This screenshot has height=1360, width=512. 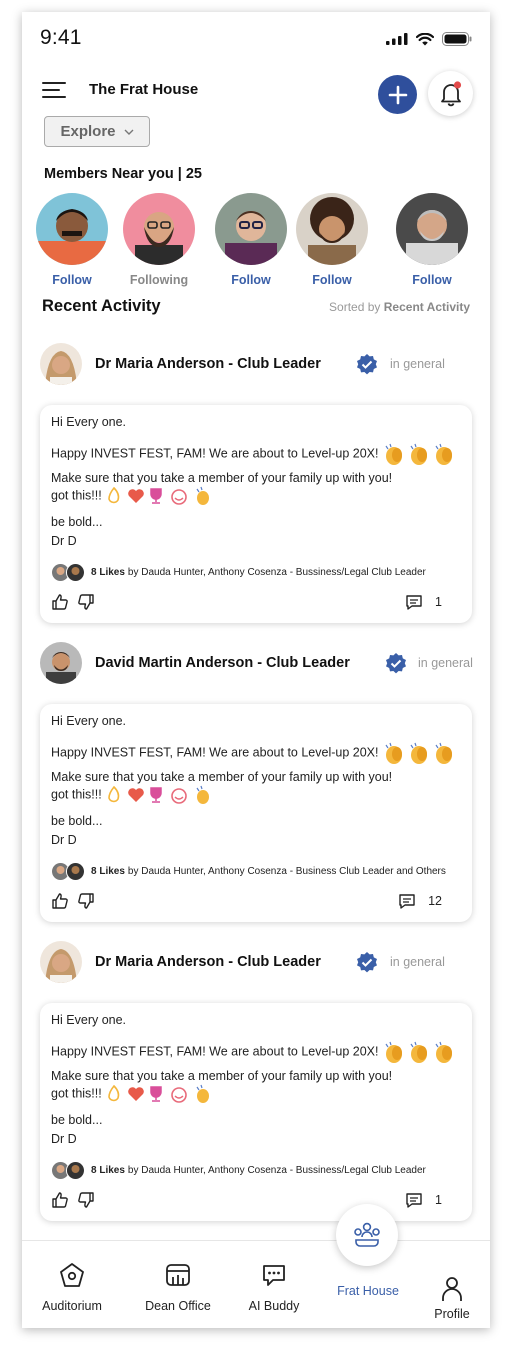 I want to click on members-near-you-title: Members Near you | 25, so click(x=123, y=174).